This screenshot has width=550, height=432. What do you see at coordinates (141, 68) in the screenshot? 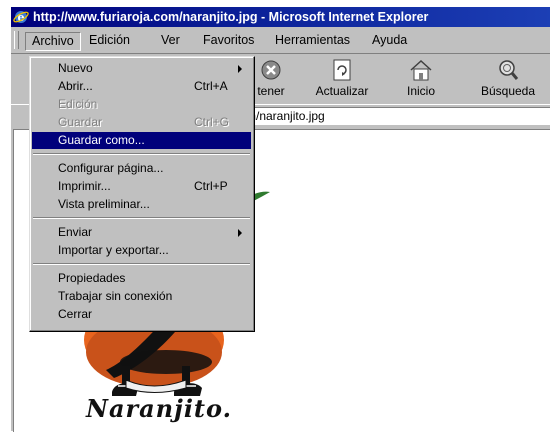
I see `menu-item-nuevo: Nuevo` at bounding box center [141, 68].